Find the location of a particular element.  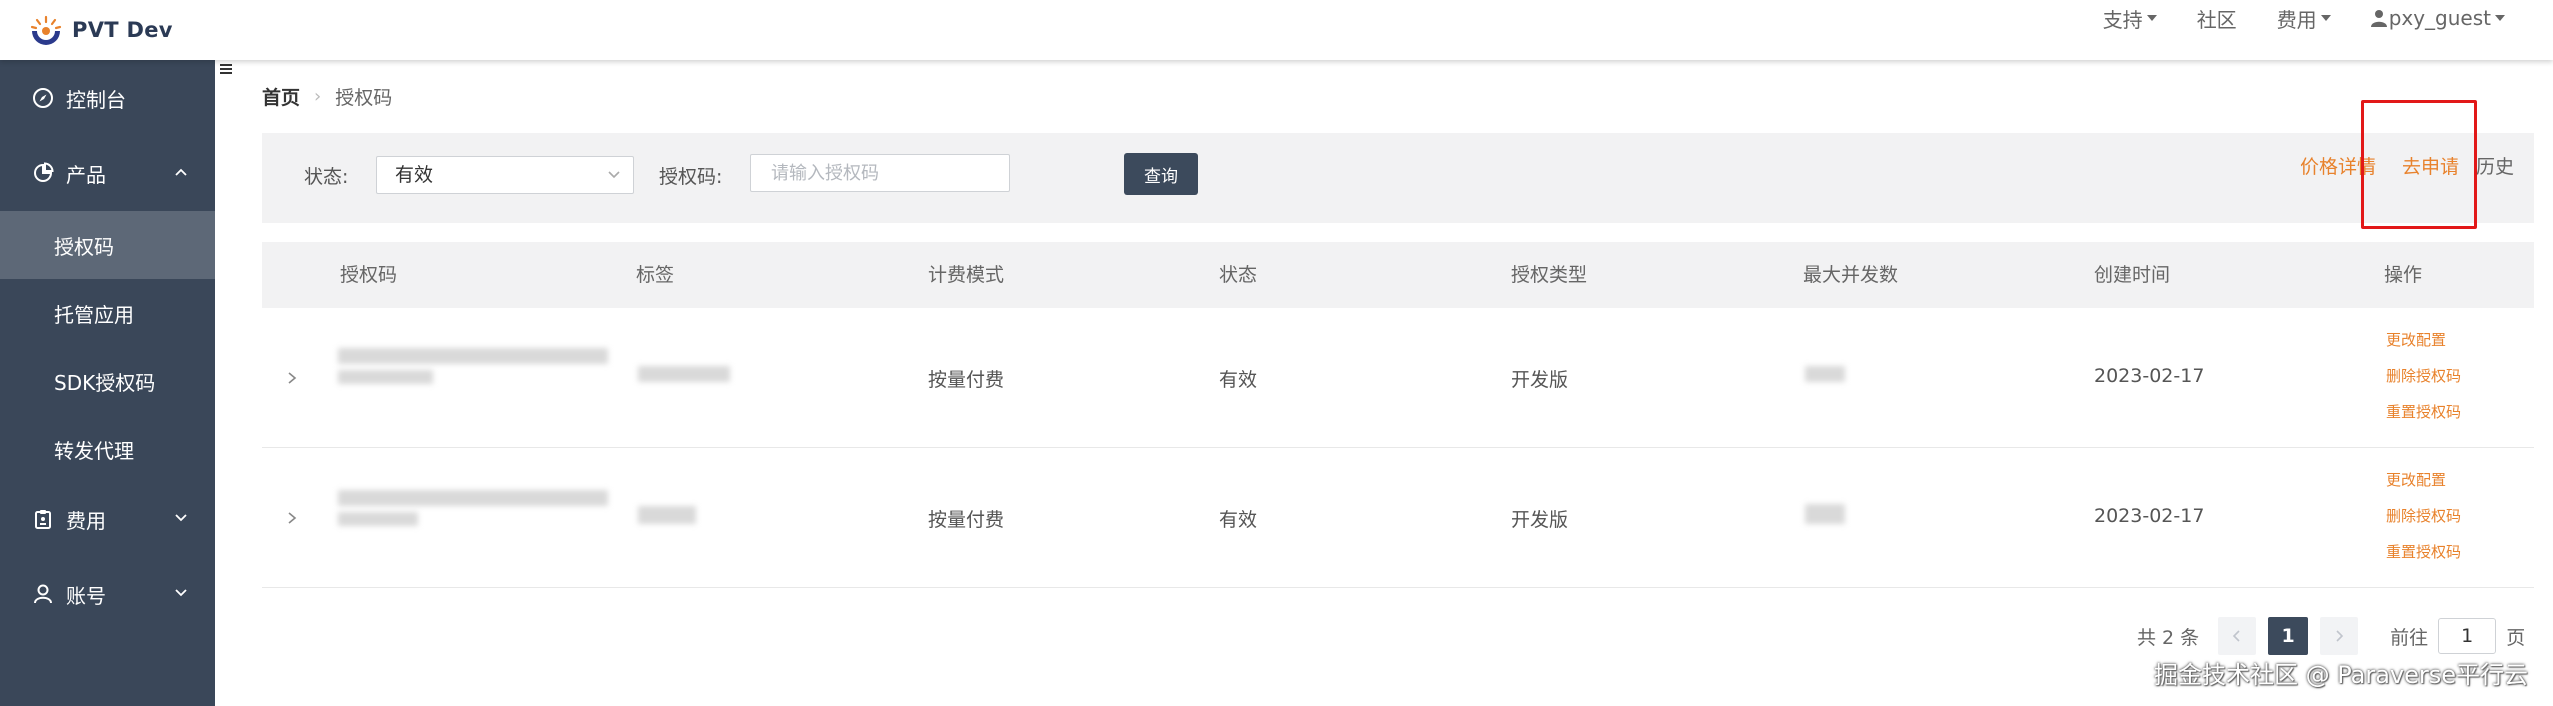

column-header: 最大并发数 is located at coordinates (1851, 275).